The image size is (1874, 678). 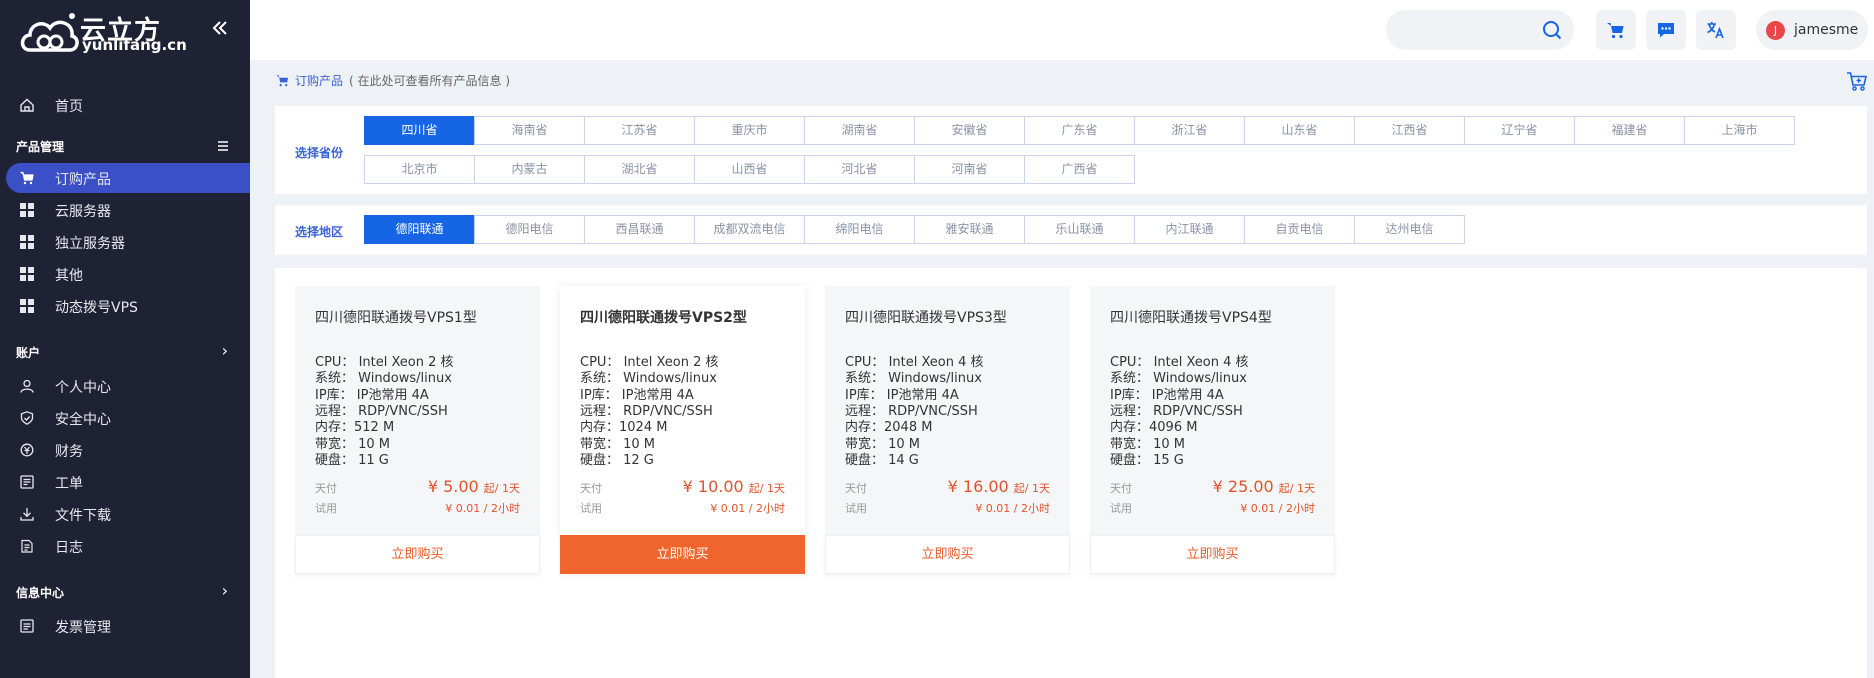 I want to click on search-input, so click(x=1480, y=30).